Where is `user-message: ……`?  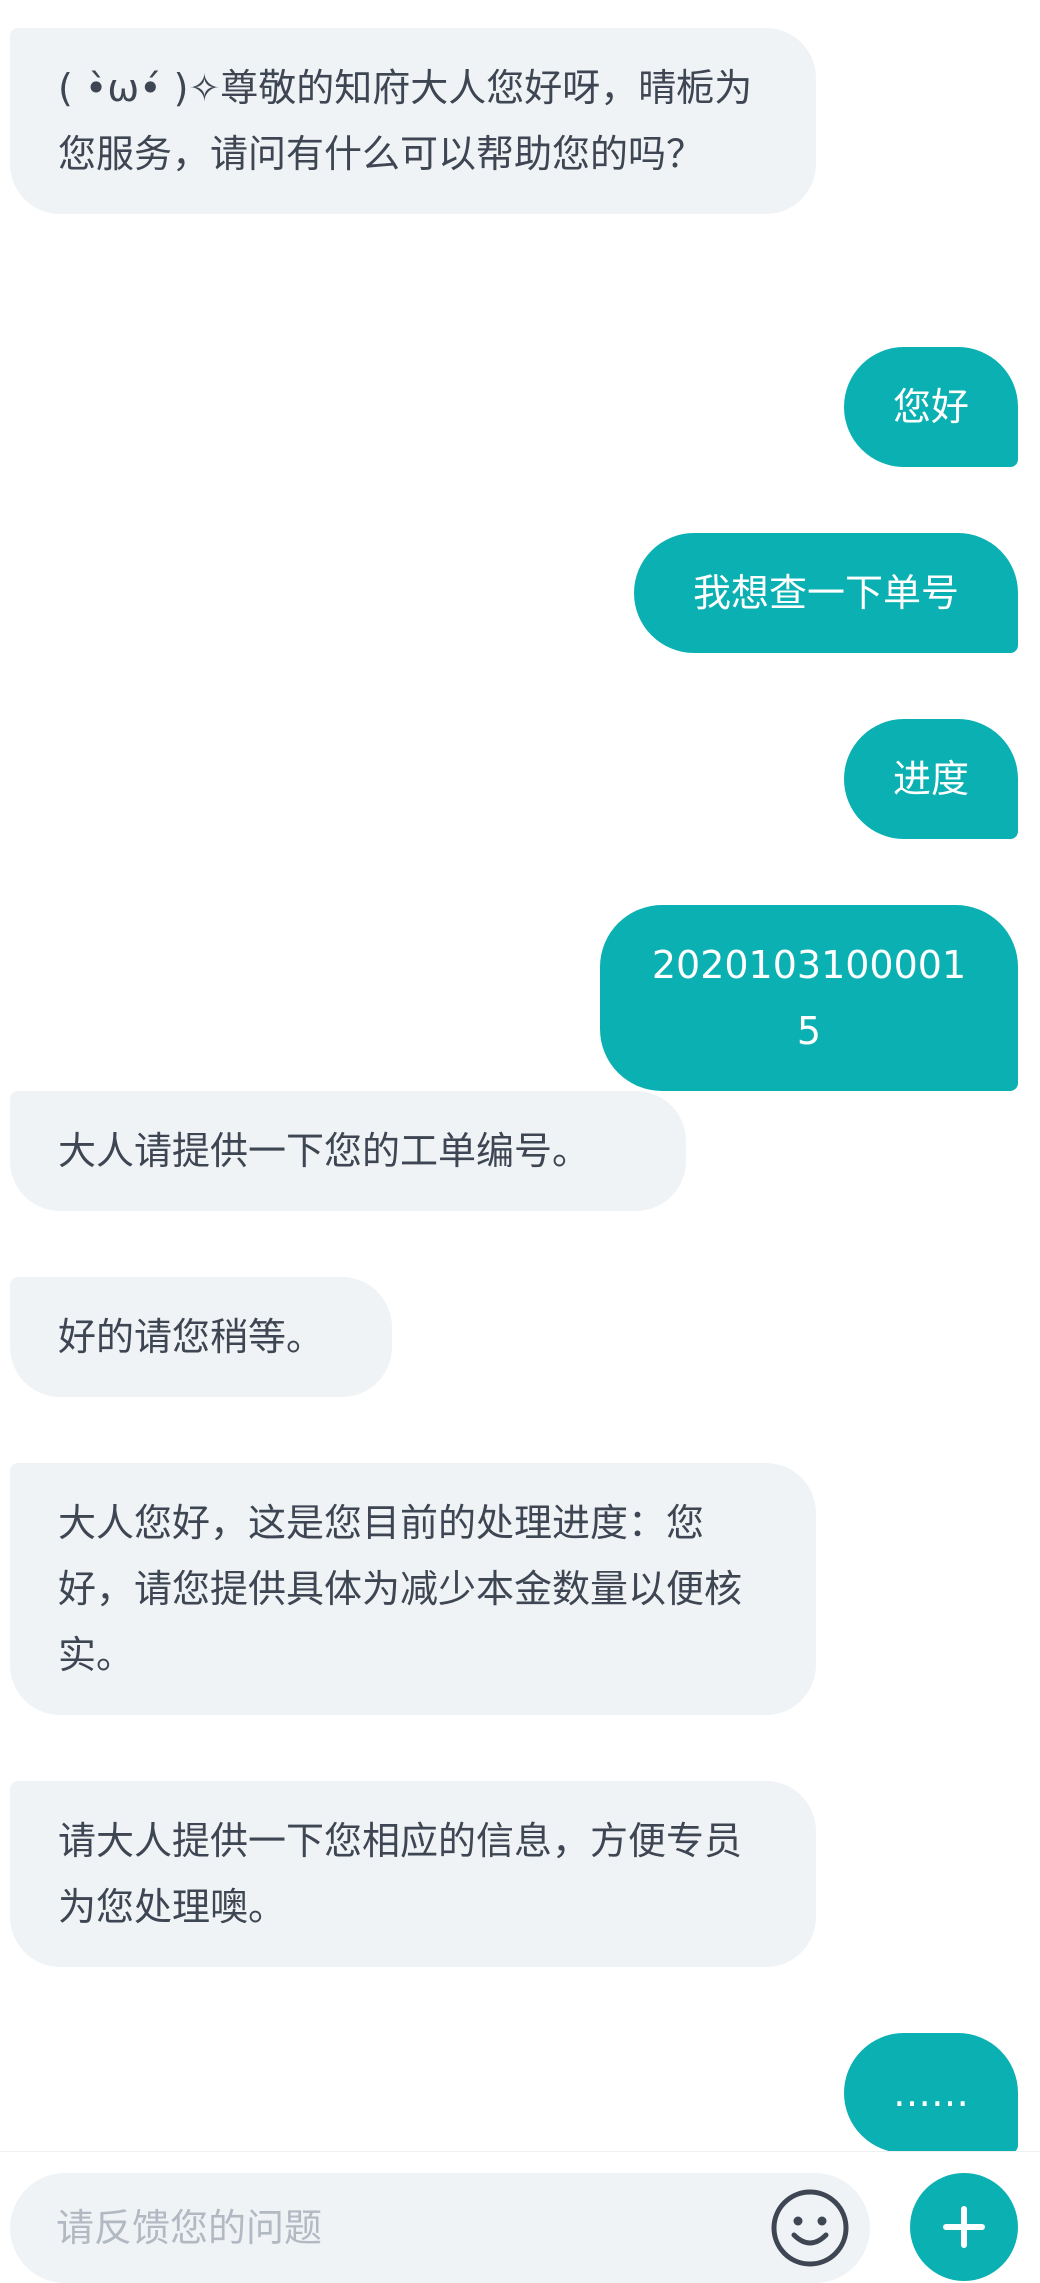
user-message: …… is located at coordinates (931, 2092).